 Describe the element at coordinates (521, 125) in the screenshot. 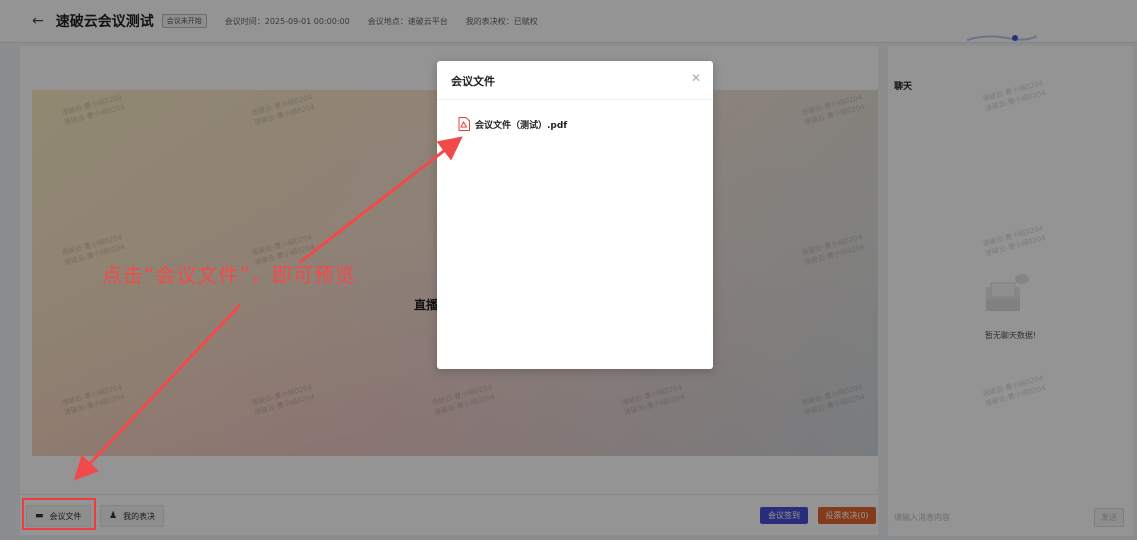

I see `file-name: 会议文件（测试）.pdf` at that location.